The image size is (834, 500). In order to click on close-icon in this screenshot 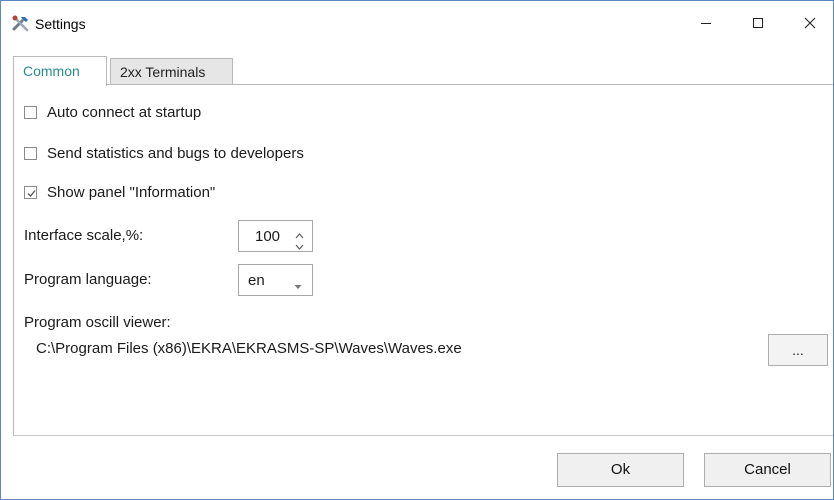, I will do `click(810, 25)`.